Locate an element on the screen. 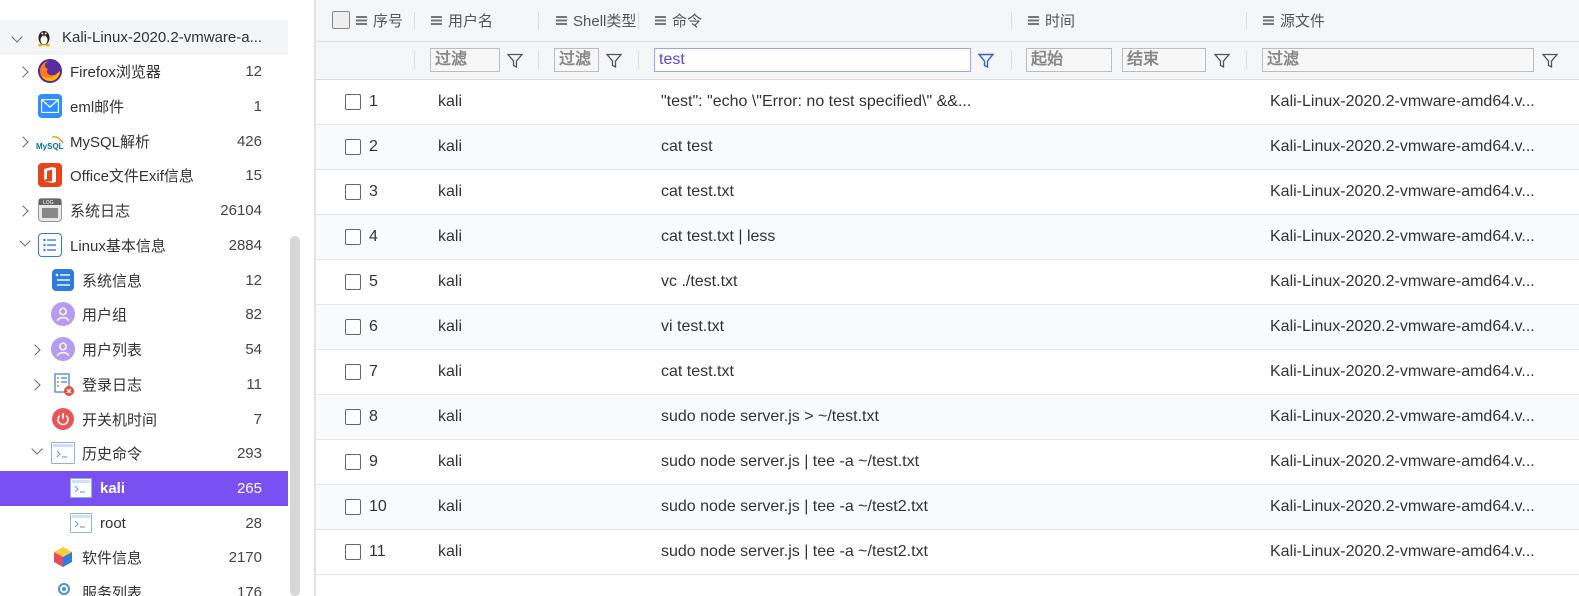  linux-tux-icon is located at coordinates (44, 37).